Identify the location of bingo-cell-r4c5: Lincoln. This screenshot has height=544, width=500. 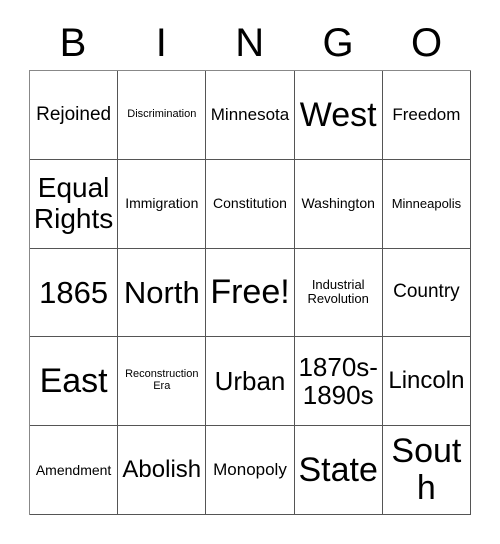
(426, 382).